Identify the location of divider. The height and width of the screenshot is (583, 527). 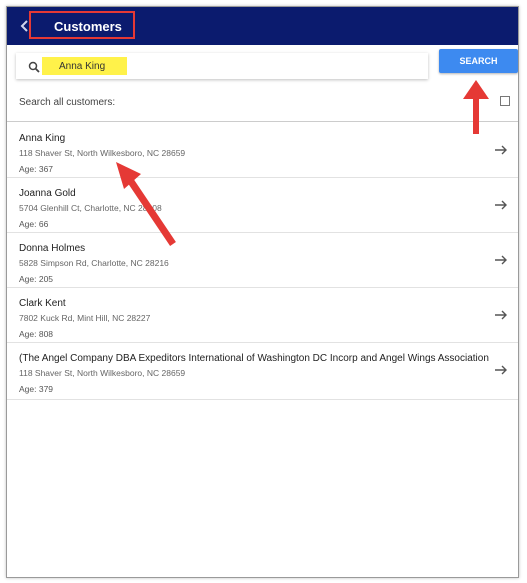
(262, 121).